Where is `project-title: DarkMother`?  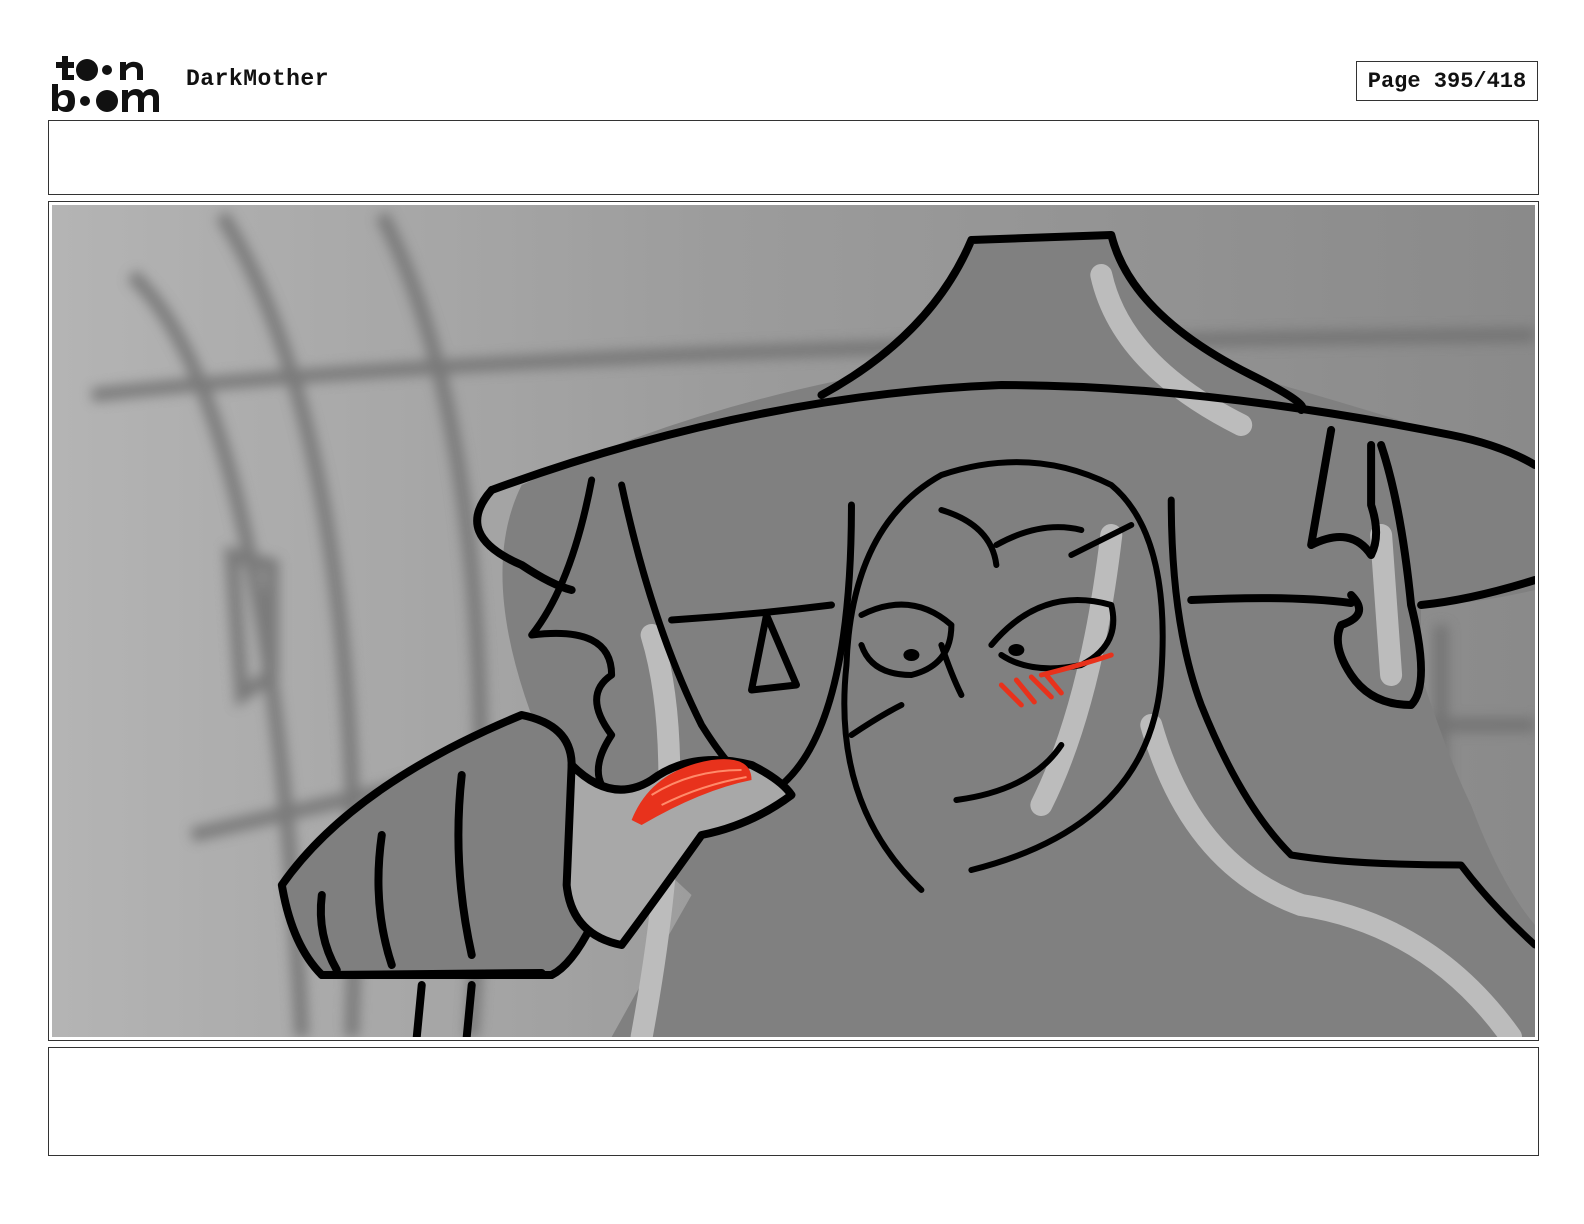 project-title: DarkMother is located at coordinates (258, 79).